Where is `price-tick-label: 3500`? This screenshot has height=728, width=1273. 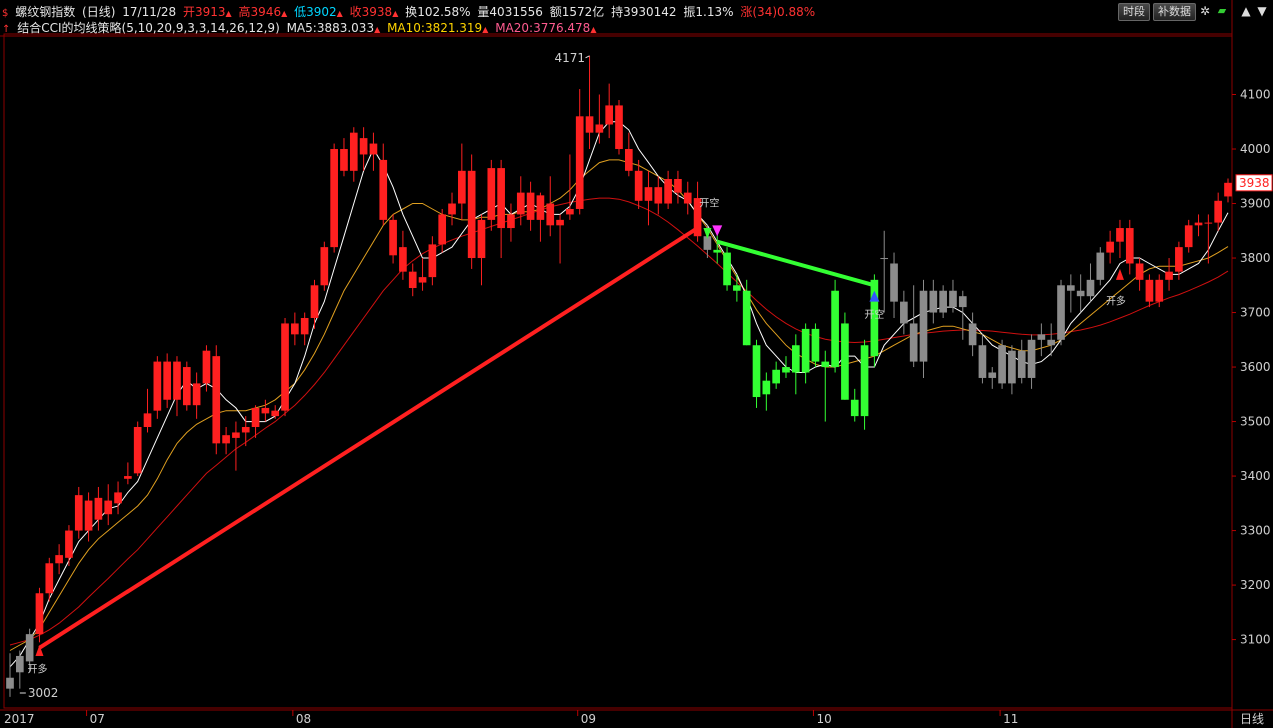 price-tick-label: 3500 is located at coordinates (1255, 422).